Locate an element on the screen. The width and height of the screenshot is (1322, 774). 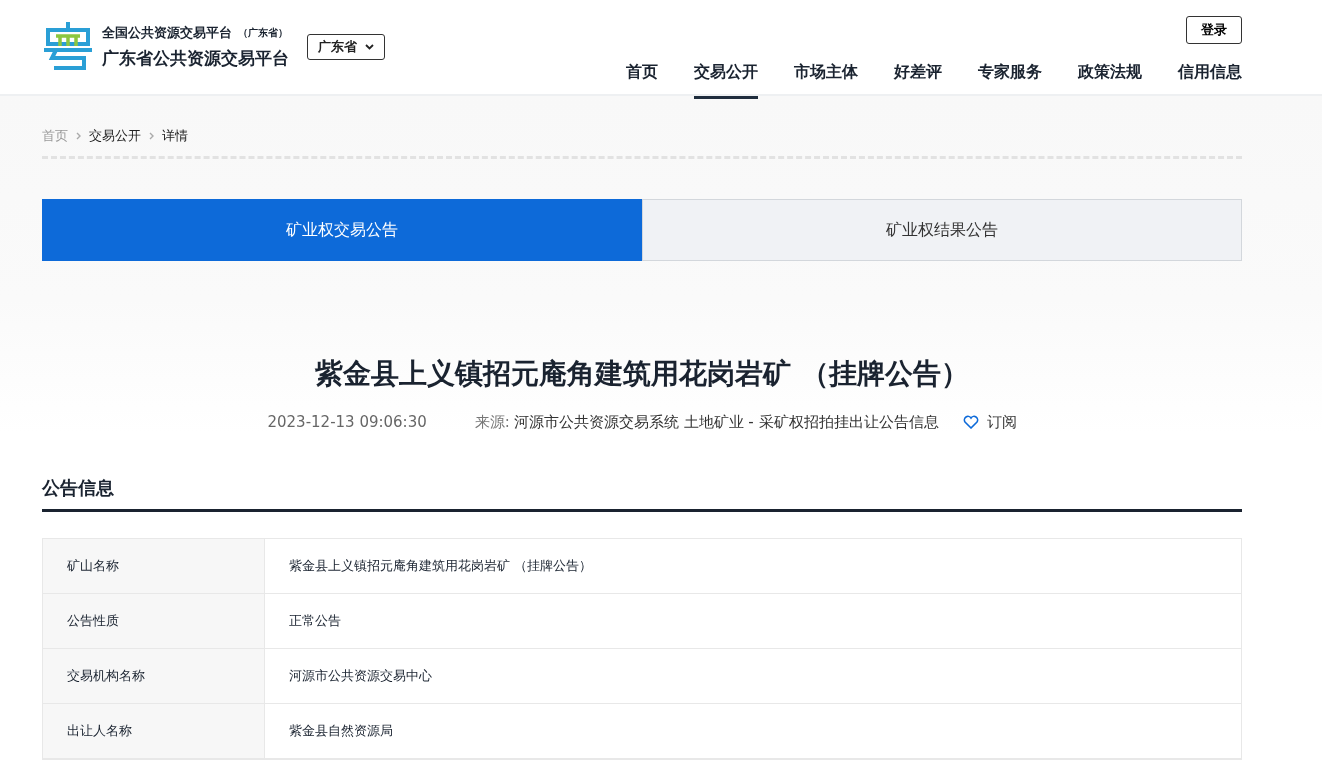
platform-subtitle: 全国公共资源交易平台 is located at coordinates (167, 32).